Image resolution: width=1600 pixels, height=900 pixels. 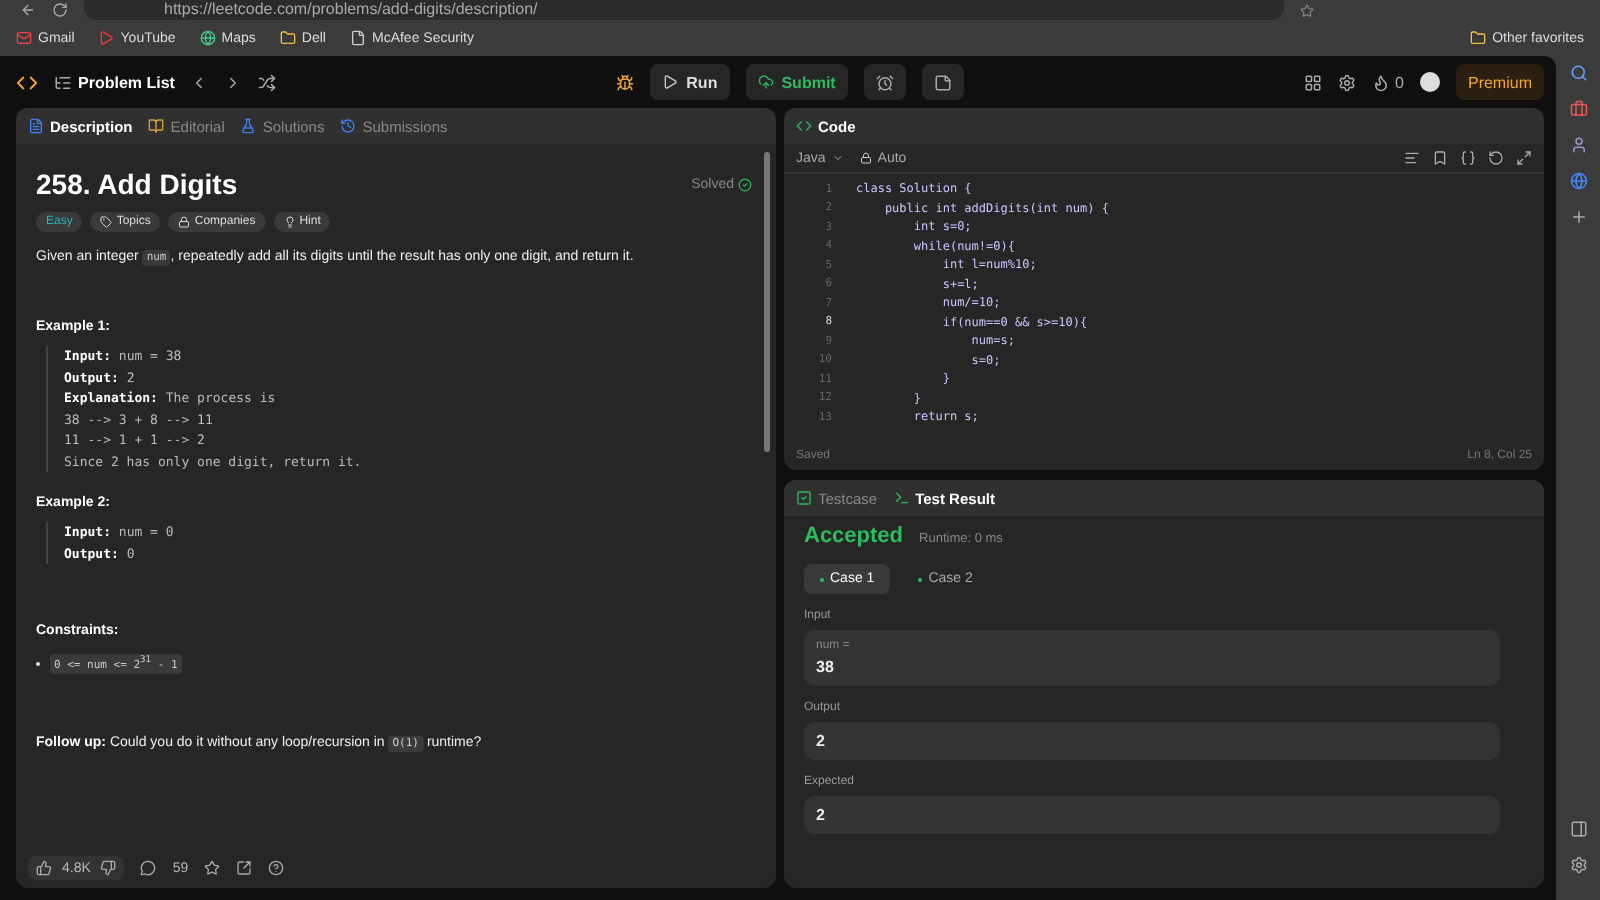 What do you see at coordinates (137, 184) in the screenshot?
I see `problem-title: 258. Add Digits` at bounding box center [137, 184].